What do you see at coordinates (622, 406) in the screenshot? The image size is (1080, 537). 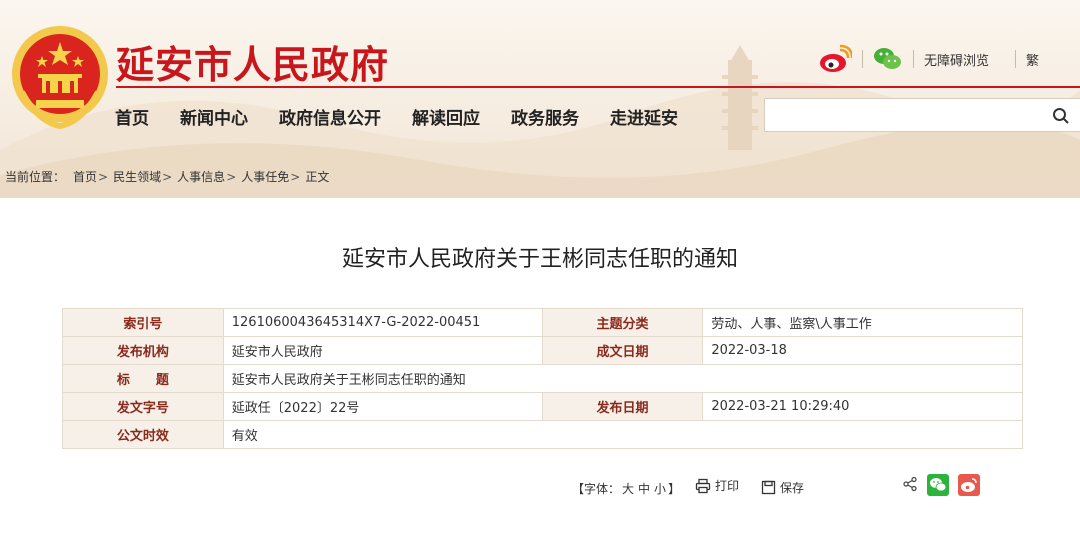 I see `meta-label-published: 发布日期` at bounding box center [622, 406].